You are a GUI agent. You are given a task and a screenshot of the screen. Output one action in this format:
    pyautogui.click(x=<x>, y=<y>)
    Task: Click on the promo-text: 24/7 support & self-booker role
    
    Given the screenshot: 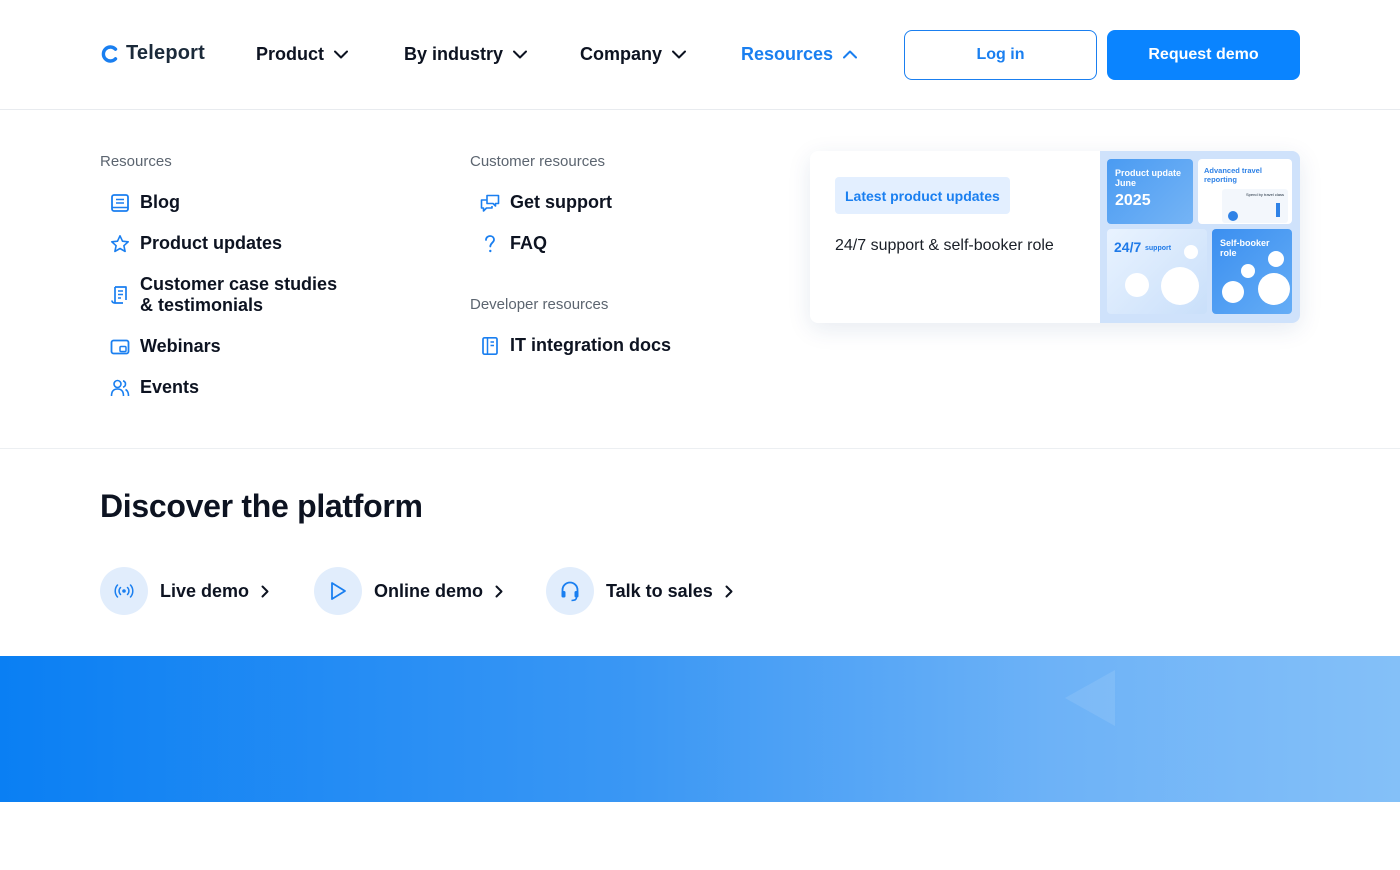 What is the action you would take?
    pyautogui.click(x=944, y=245)
    